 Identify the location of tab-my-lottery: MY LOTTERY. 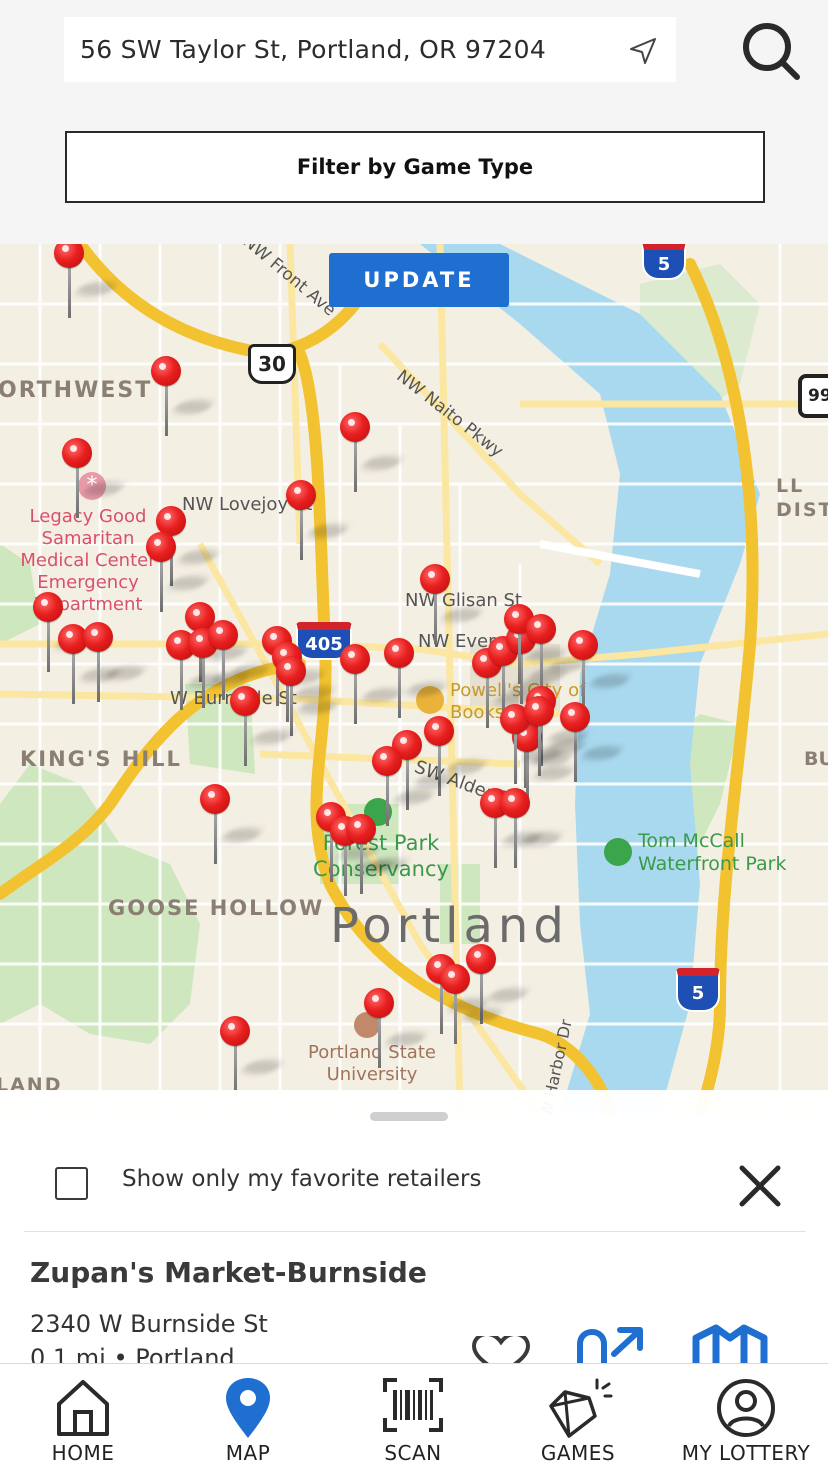
(746, 1418).